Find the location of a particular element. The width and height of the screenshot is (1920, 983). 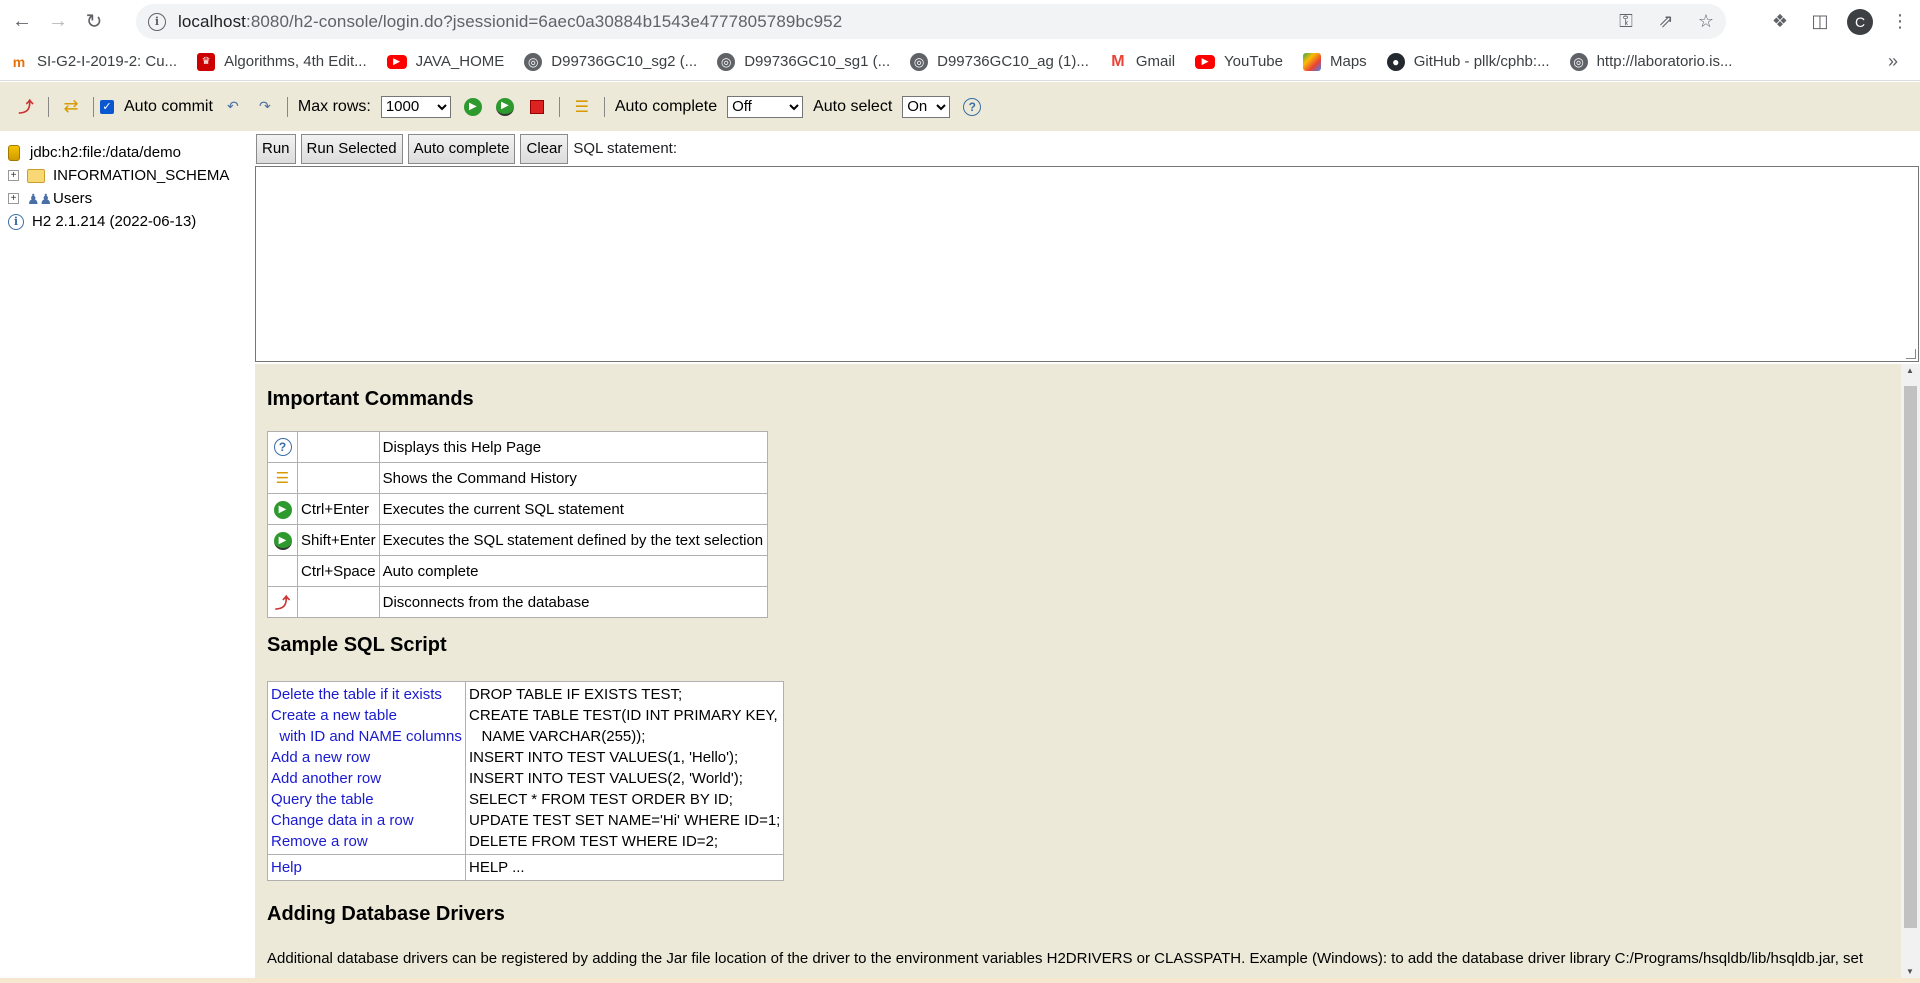

clear-button: Clear is located at coordinates (544, 148).